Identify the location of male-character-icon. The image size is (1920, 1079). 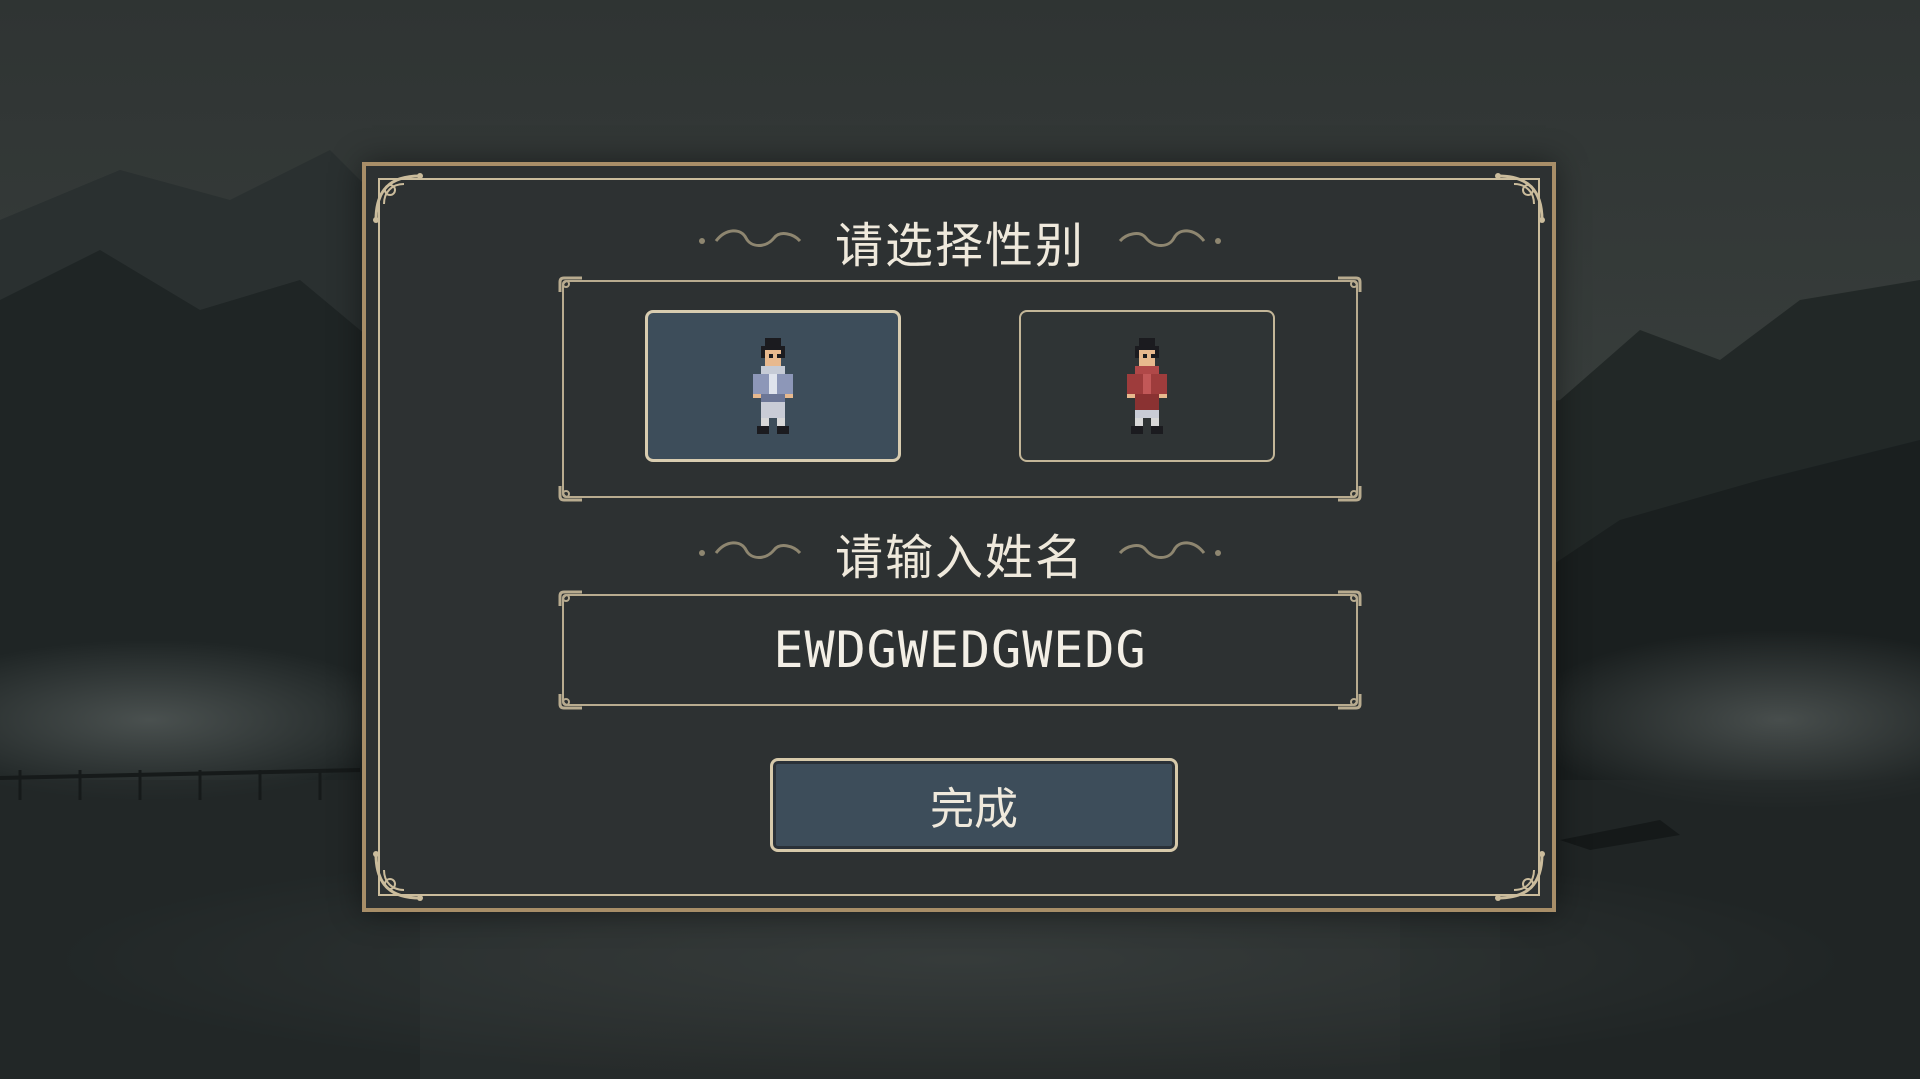
(773, 386).